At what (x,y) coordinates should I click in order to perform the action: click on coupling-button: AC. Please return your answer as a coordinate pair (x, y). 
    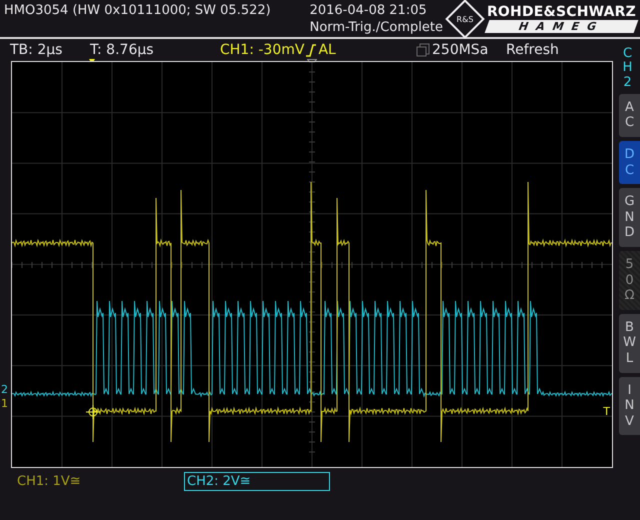
    Looking at the image, I should click on (629, 116).